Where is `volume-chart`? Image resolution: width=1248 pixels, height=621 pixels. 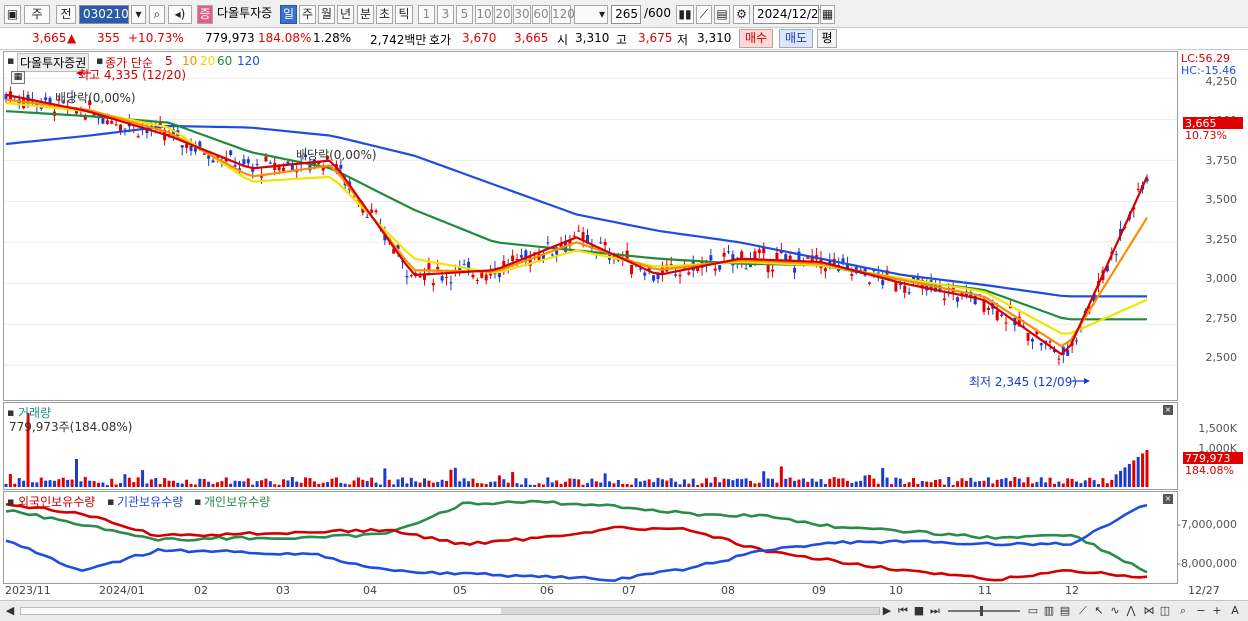
volume-chart is located at coordinates (590, 446).